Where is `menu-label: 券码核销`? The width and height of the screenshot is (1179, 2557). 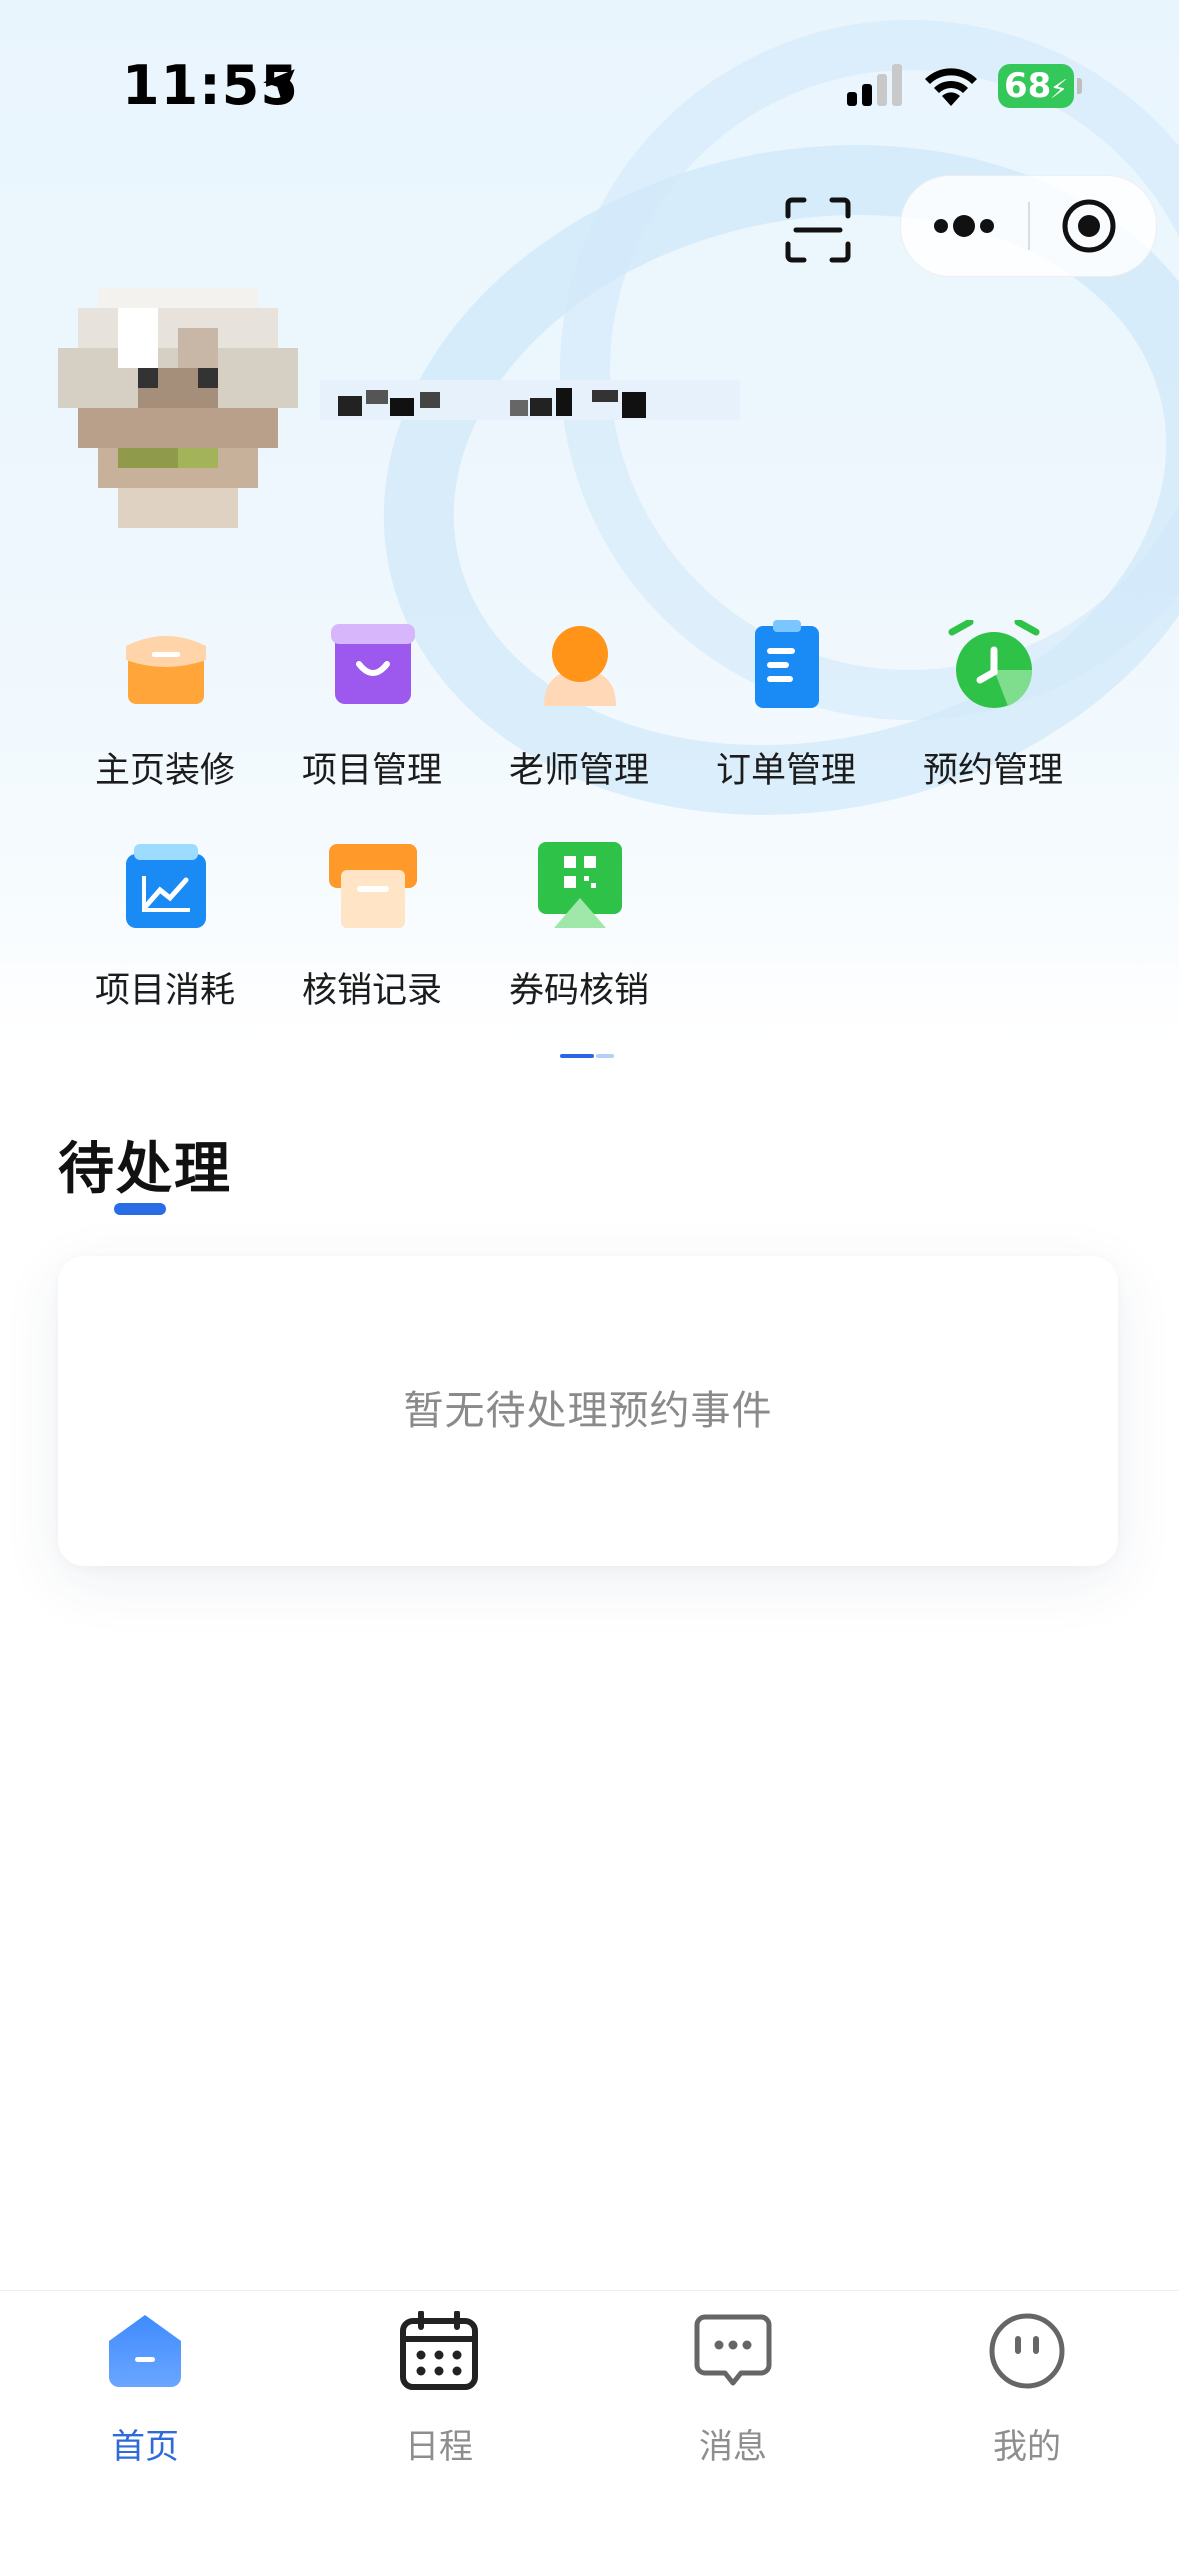 menu-label: 券码核销 is located at coordinates (578, 991).